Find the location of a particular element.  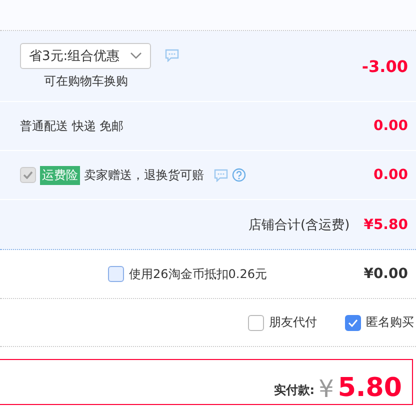

shipping-amount: 0.00 is located at coordinates (390, 126).